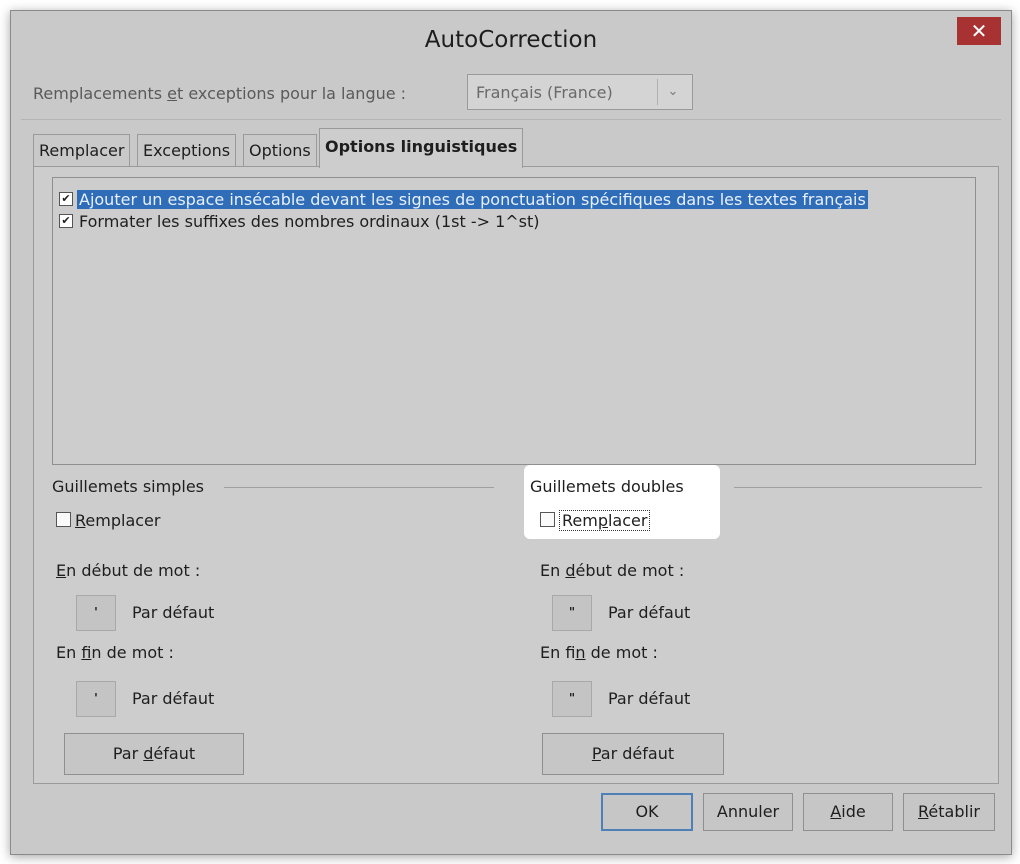 This screenshot has width=1020, height=864. I want to click on close-button: ✕, so click(979, 31).